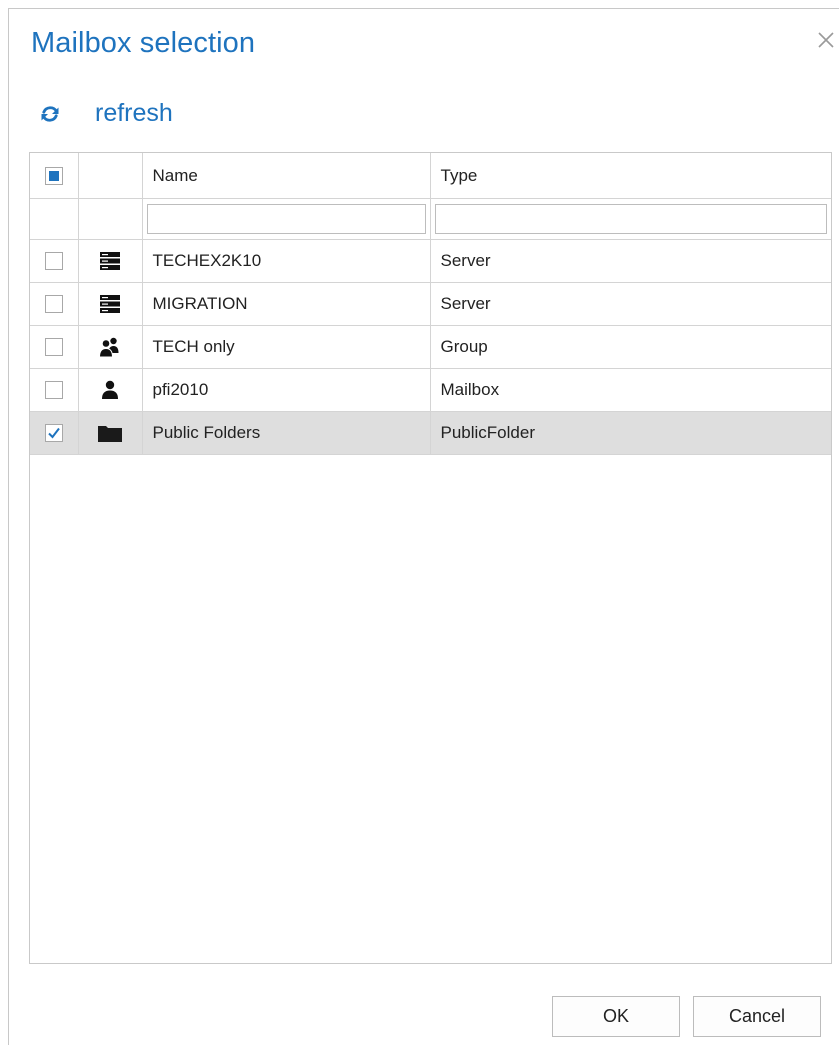  Describe the element at coordinates (630, 176) in the screenshot. I see `column-header-type: Type` at that location.